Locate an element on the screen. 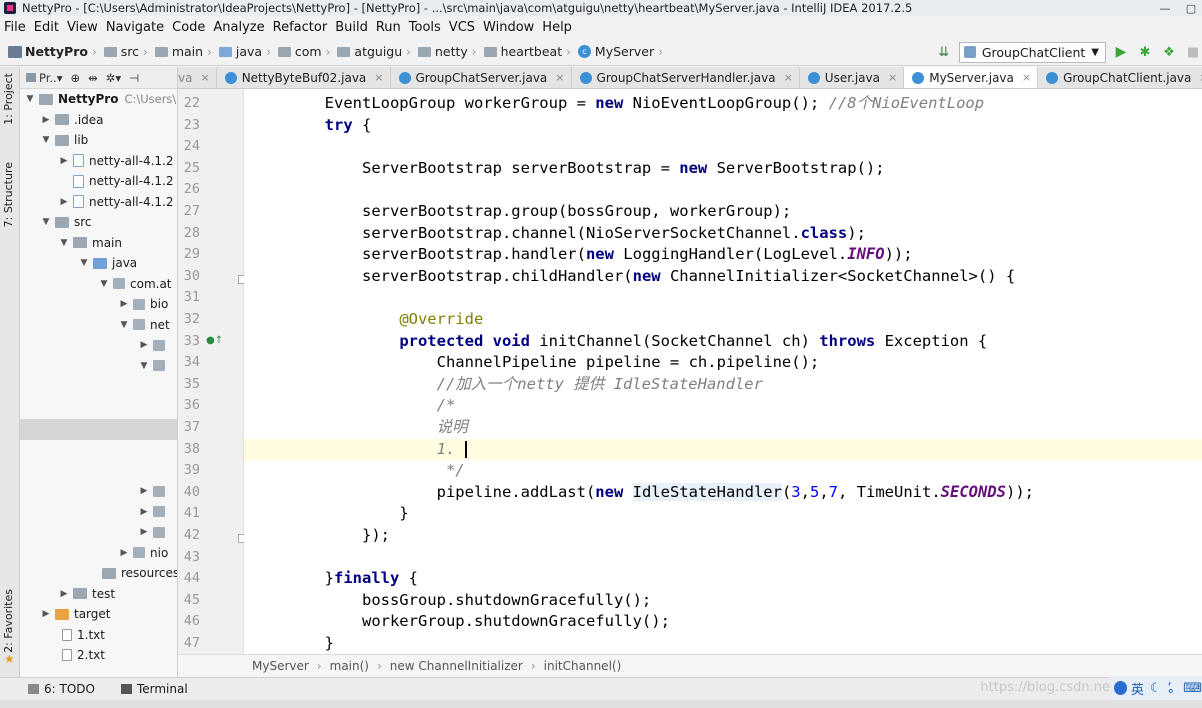 The width and height of the screenshot is (1202, 708). debug-icon: ✱ is located at coordinates (1145, 52).